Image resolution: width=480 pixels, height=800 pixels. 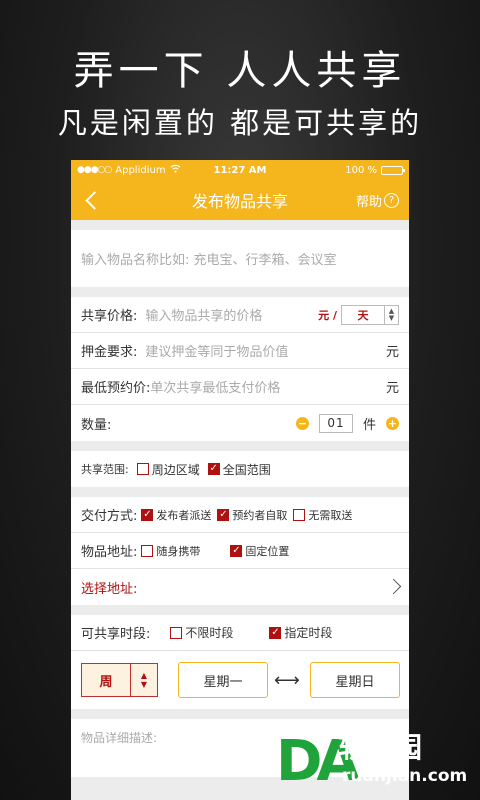 I want to click on chevron-right-icon, so click(x=393, y=586).